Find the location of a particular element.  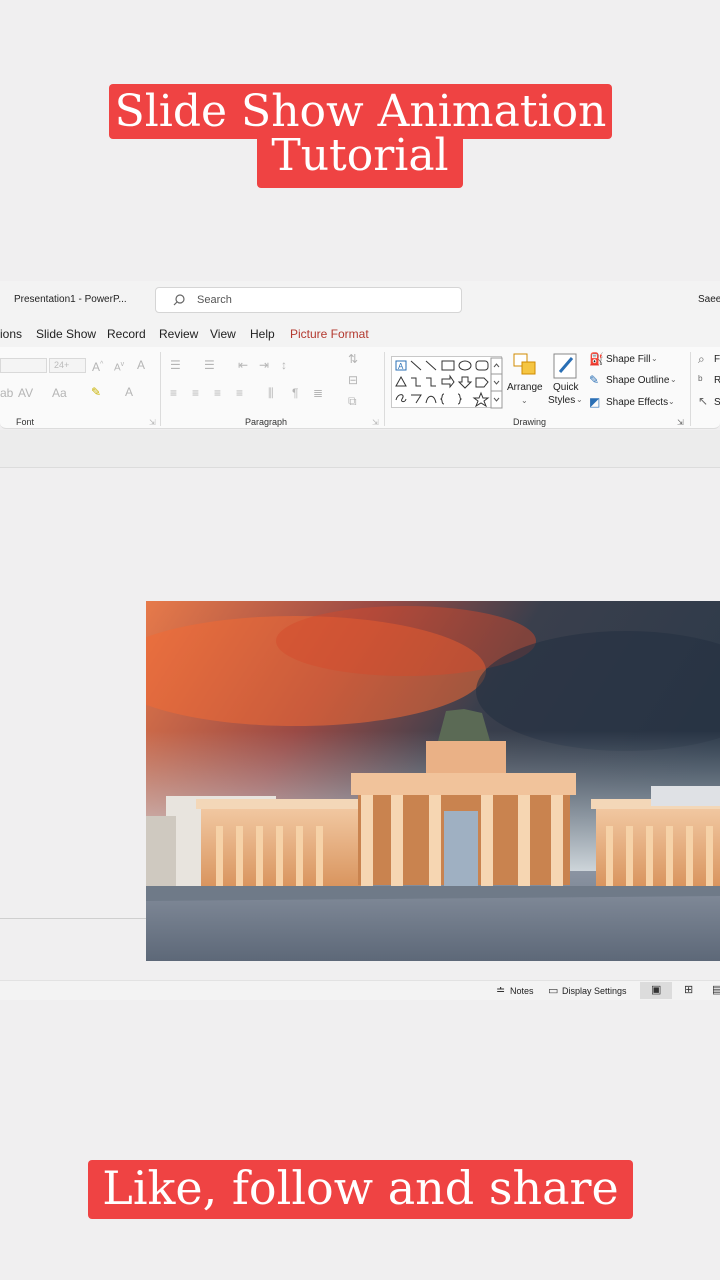

reading-view-icon: ▤ is located at coordinates (716, 990).